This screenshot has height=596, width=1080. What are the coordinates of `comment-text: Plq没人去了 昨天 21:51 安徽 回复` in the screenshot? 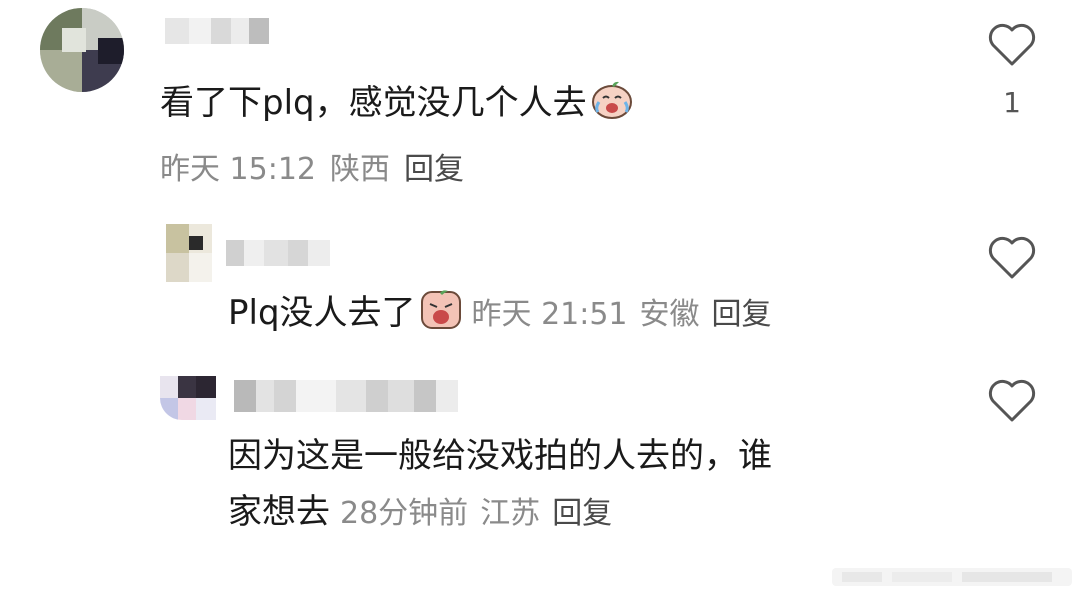 It's located at (506, 312).